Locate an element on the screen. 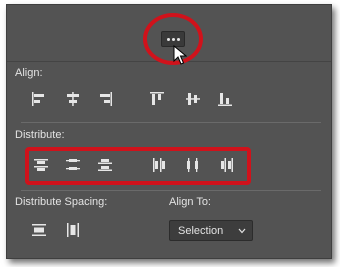  distribute-vertical-centers-button is located at coordinates (73, 165).